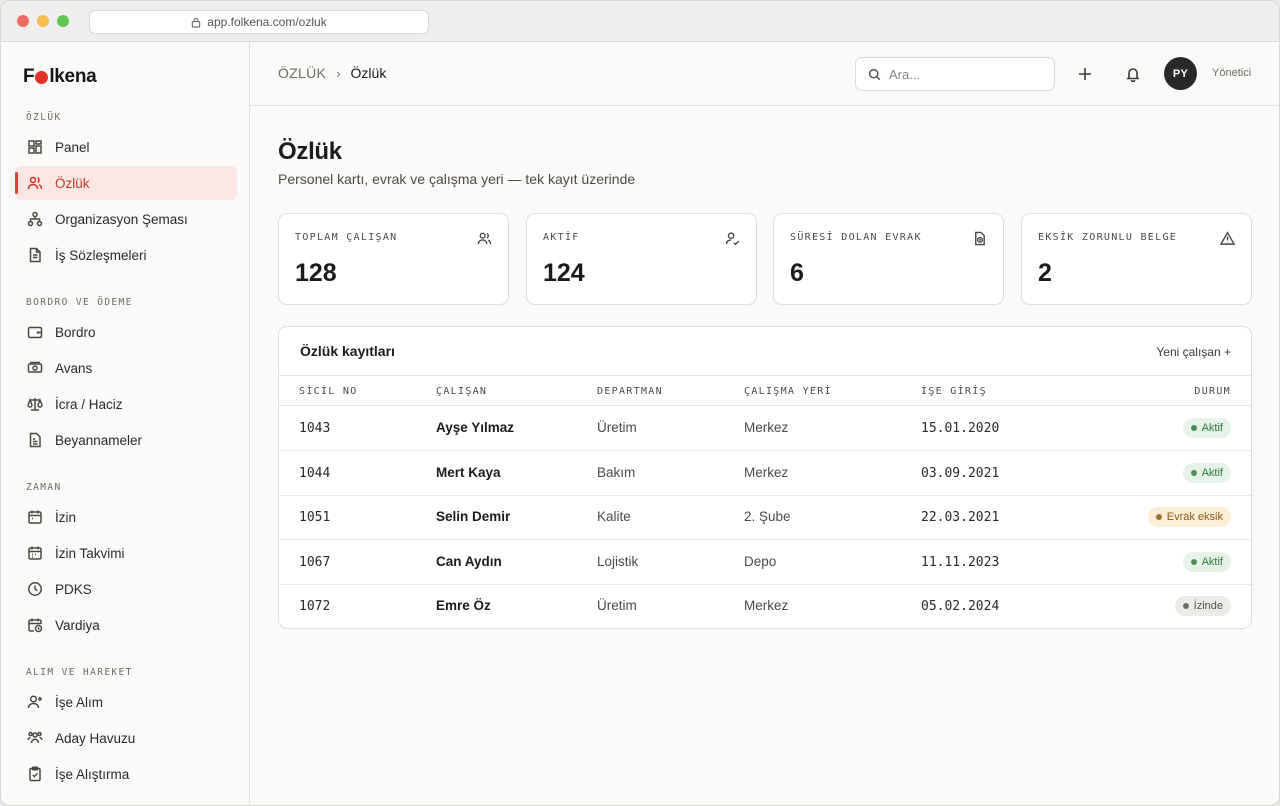 This screenshot has width=1280, height=806. Describe the element at coordinates (126, 183) in the screenshot. I see `sidebar-item-özlük: Özlük` at that location.